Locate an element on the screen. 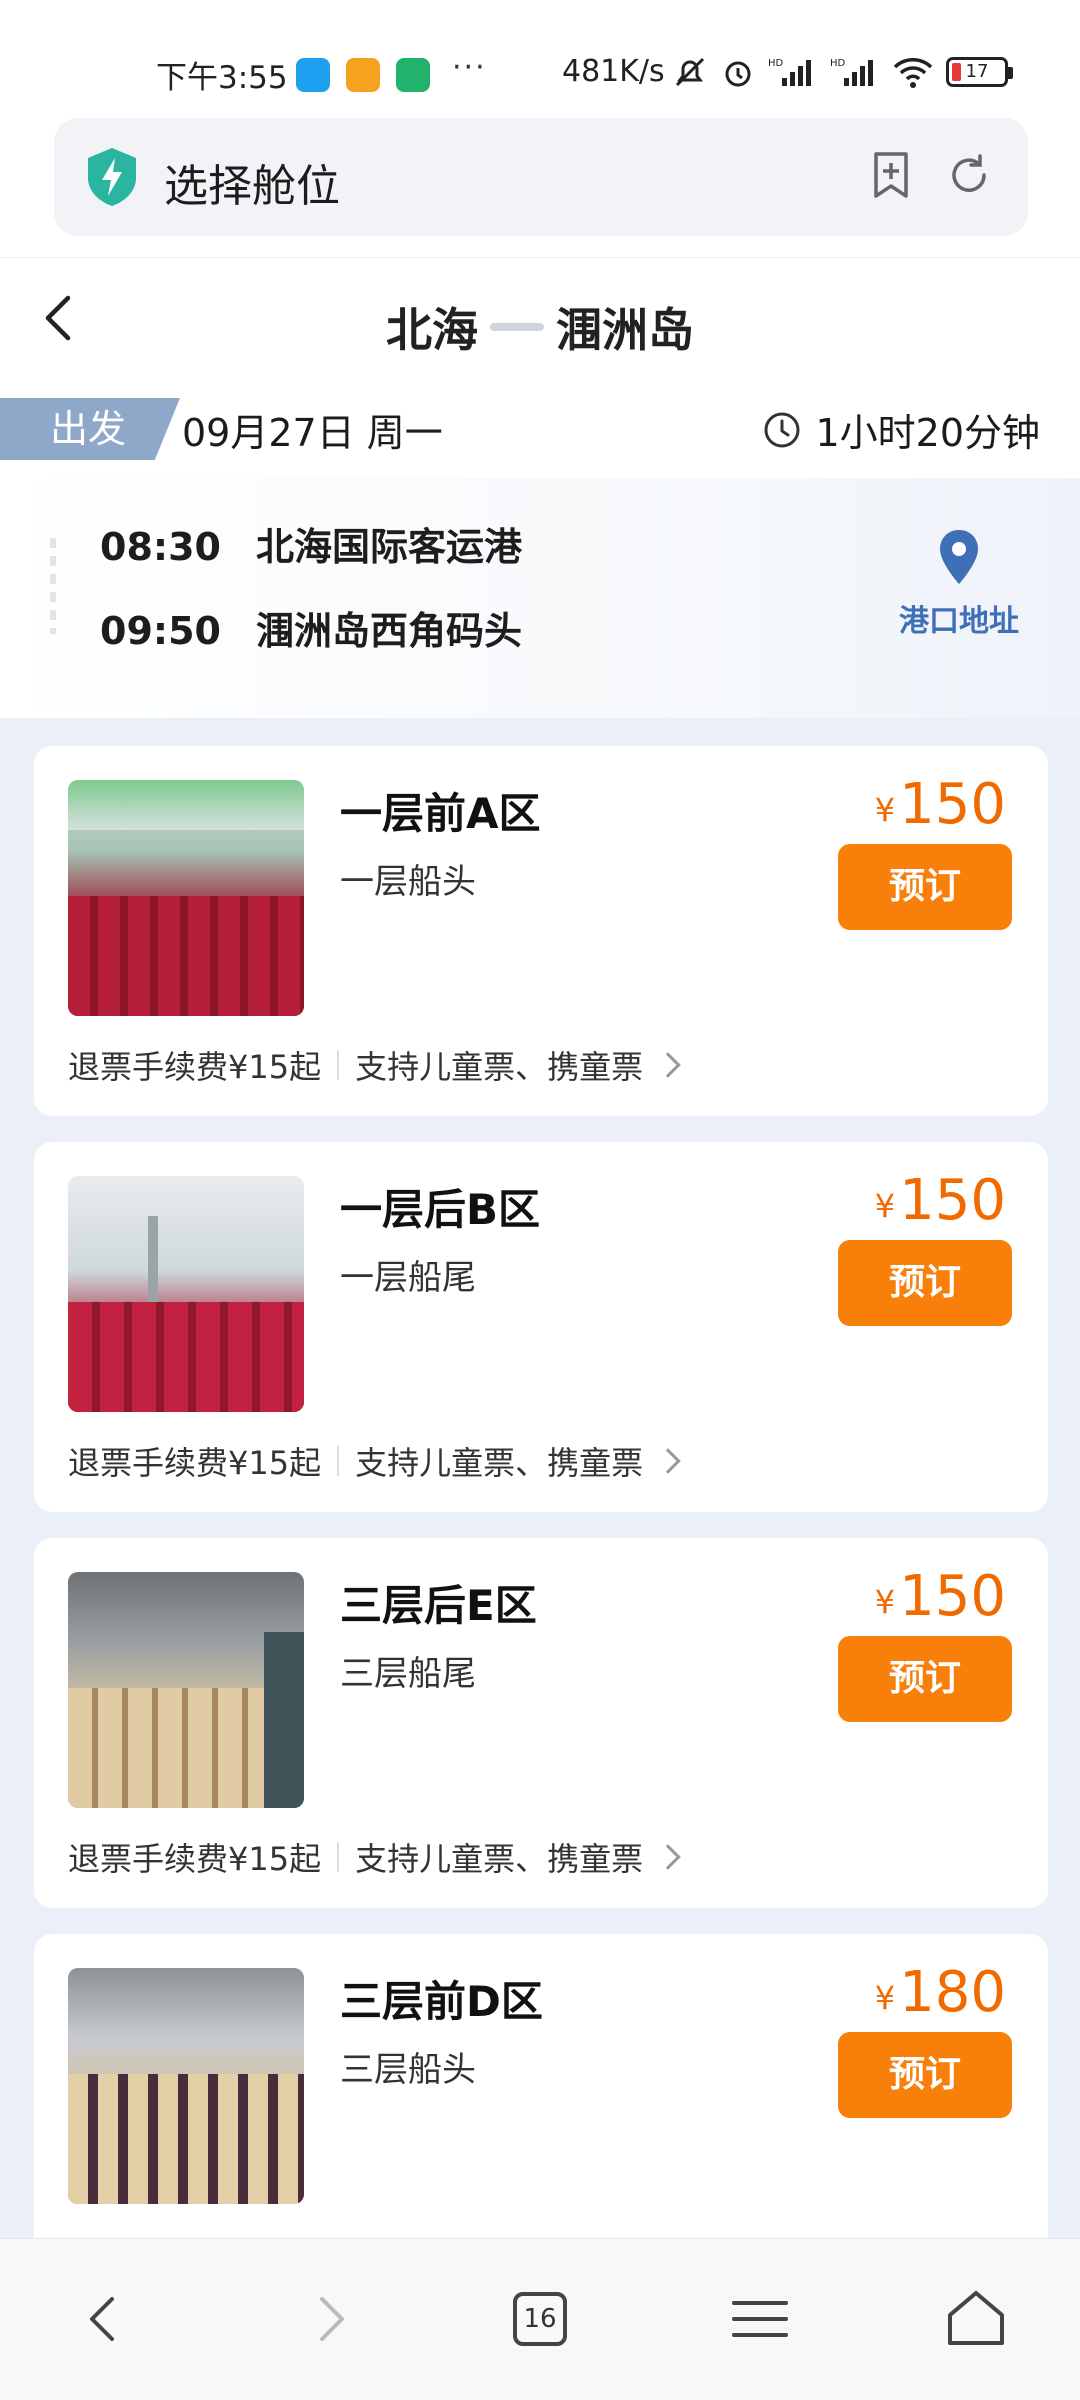  route-title: 北海 涠洲岛 is located at coordinates (540, 327).